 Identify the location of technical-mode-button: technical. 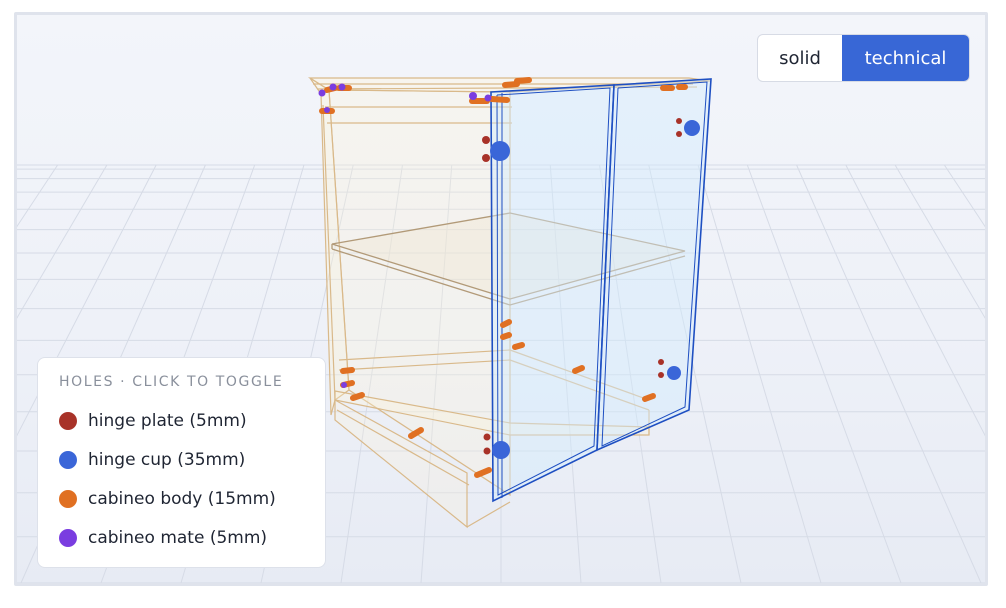
(905, 58).